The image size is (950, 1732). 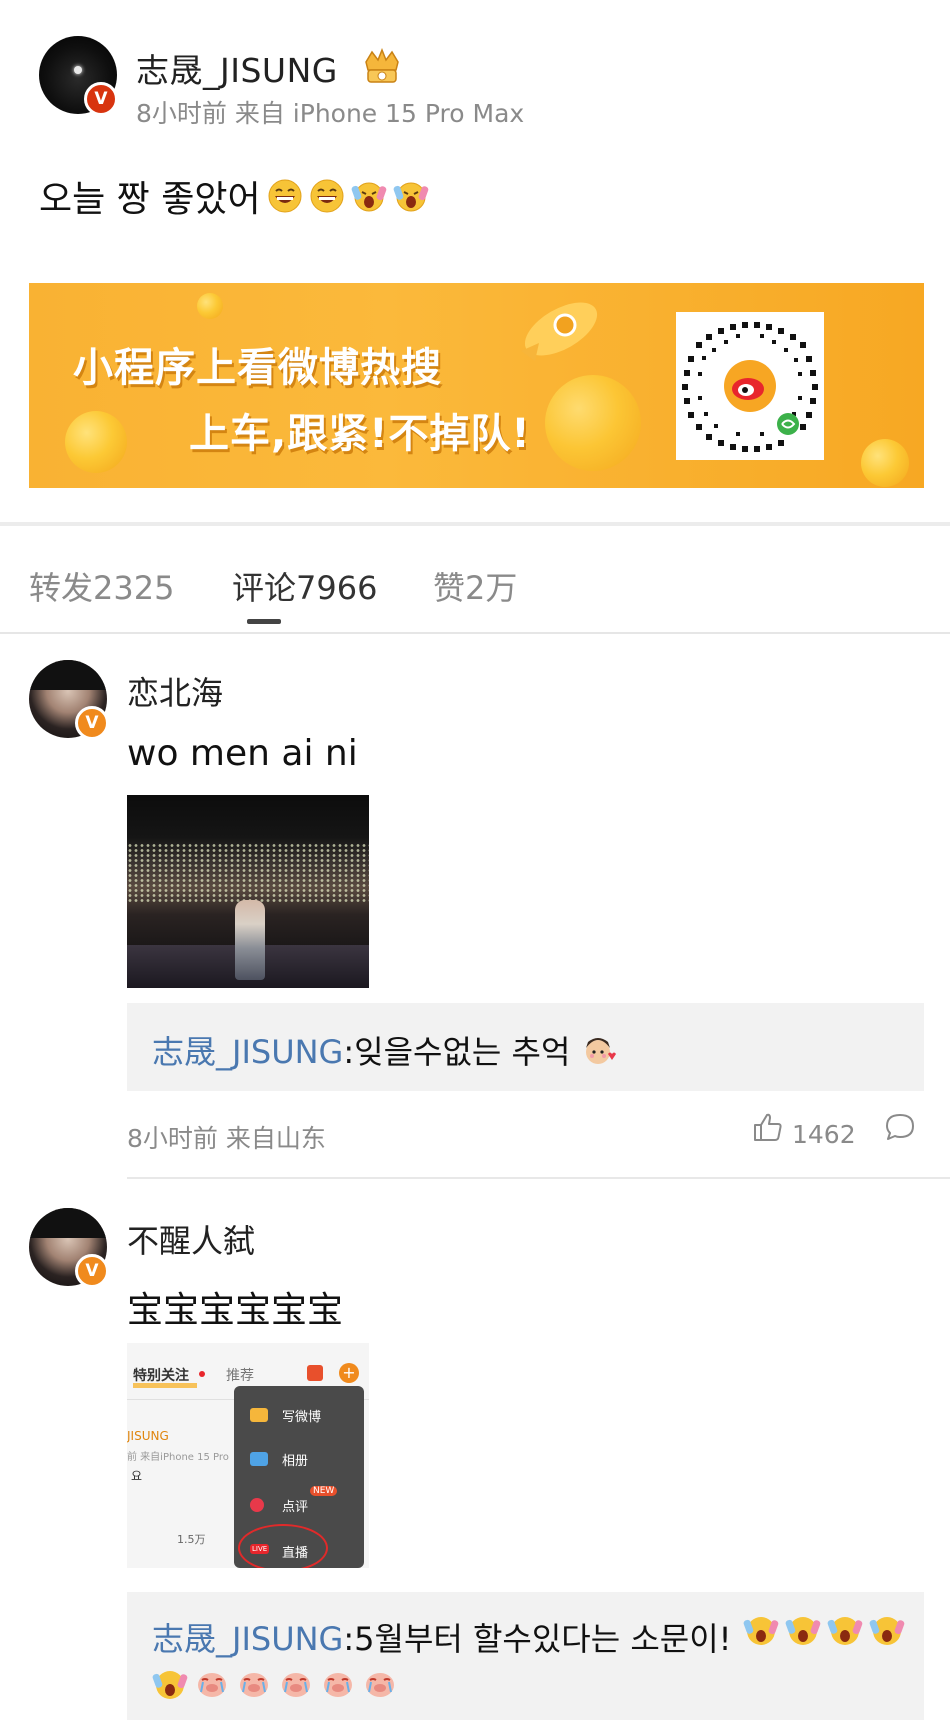 I want to click on post-meta: 8小时前 来自 iPhone 15 Pro Max, so click(x=330, y=113).